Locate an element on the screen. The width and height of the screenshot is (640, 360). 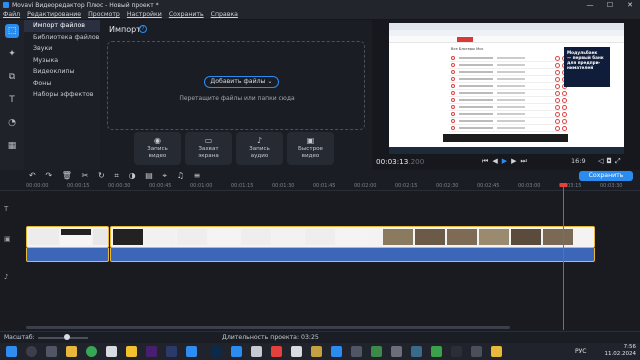
redo-icon: ↷ is located at coordinates (48, 175).